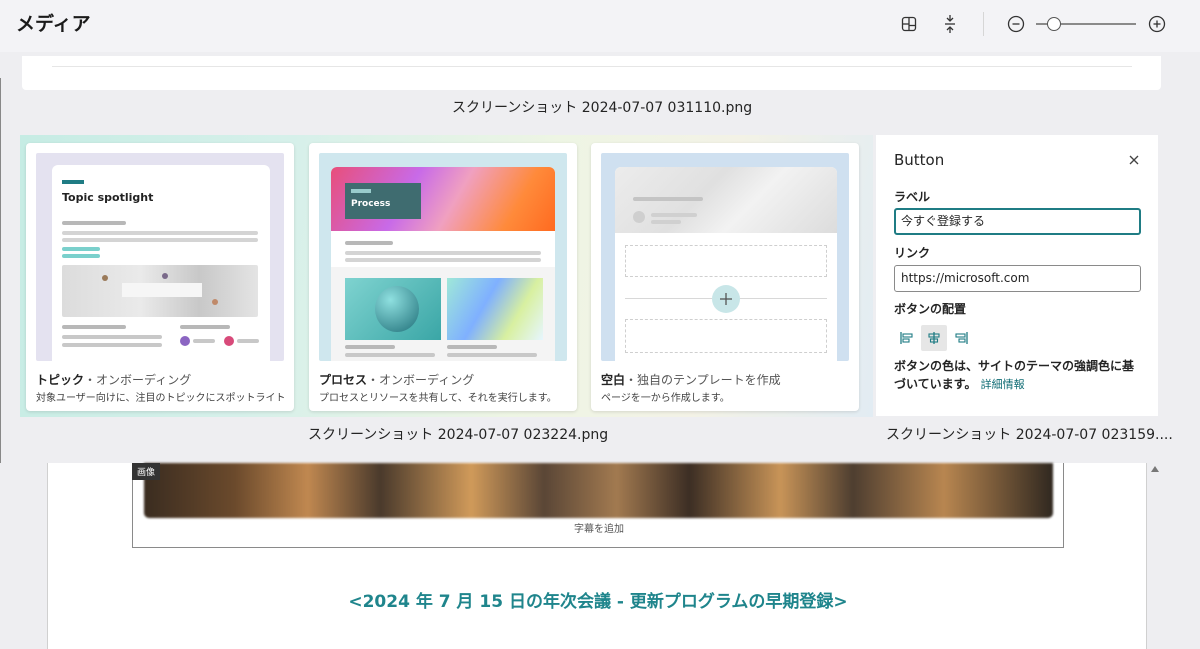 The image size is (1200, 649). I want to click on close-icon, so click(1134, 160).